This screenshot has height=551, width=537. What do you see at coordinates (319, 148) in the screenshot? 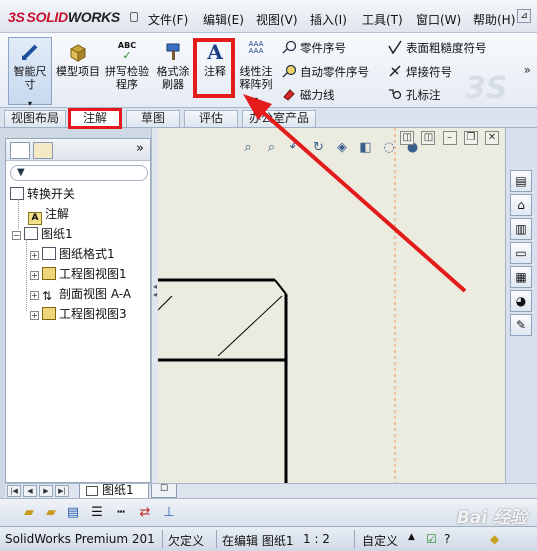
I see `rebuild-icon: ↻` at bounding box center [319, 148].